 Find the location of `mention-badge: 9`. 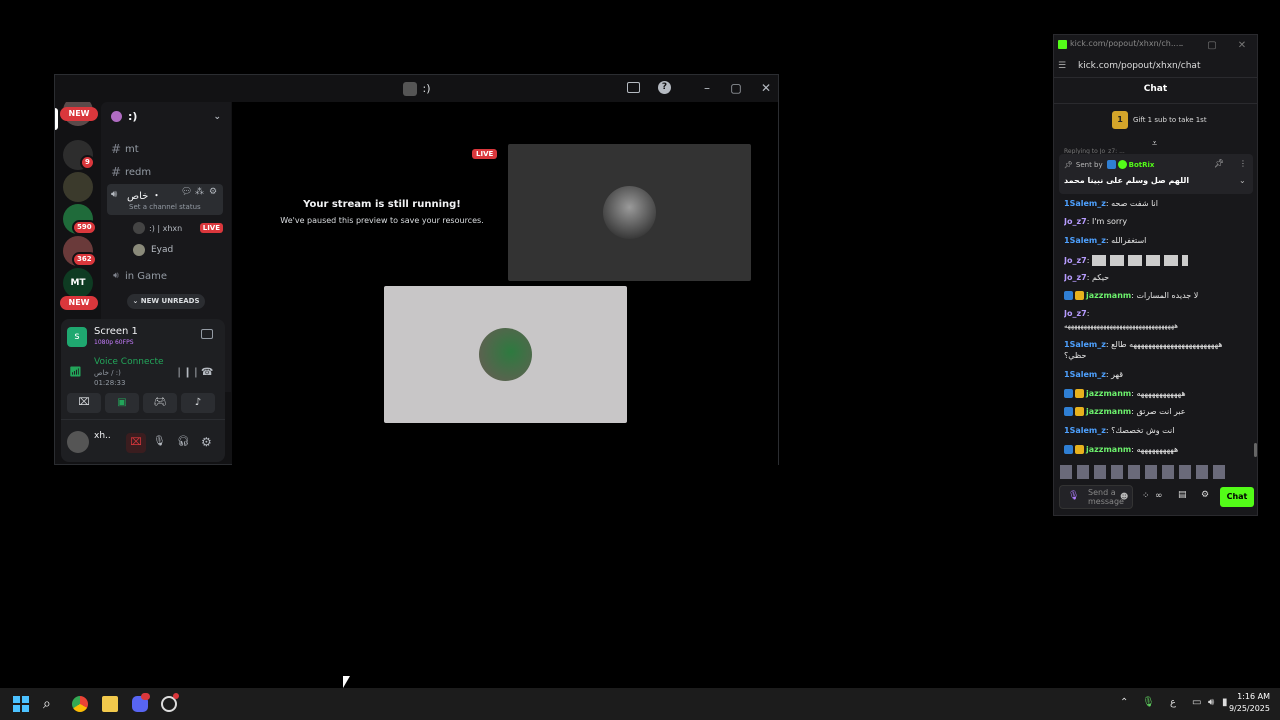

mention-badge: 9 is located at coordinates (87, 162).